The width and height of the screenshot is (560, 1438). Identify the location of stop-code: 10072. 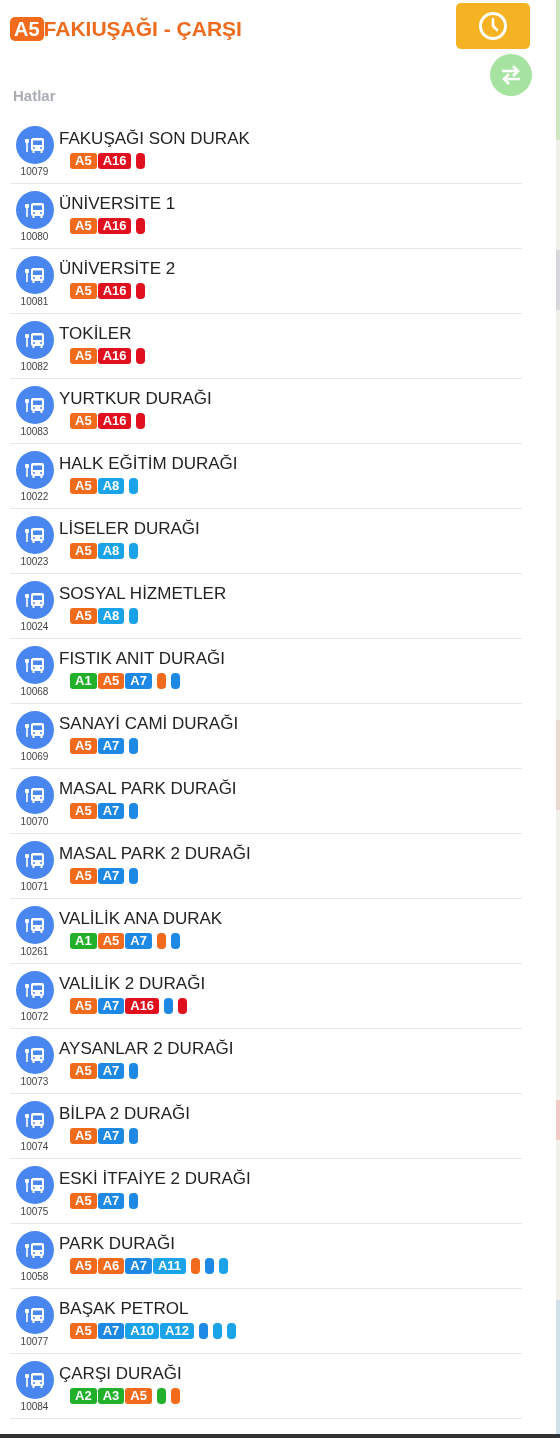
(34, 1017).